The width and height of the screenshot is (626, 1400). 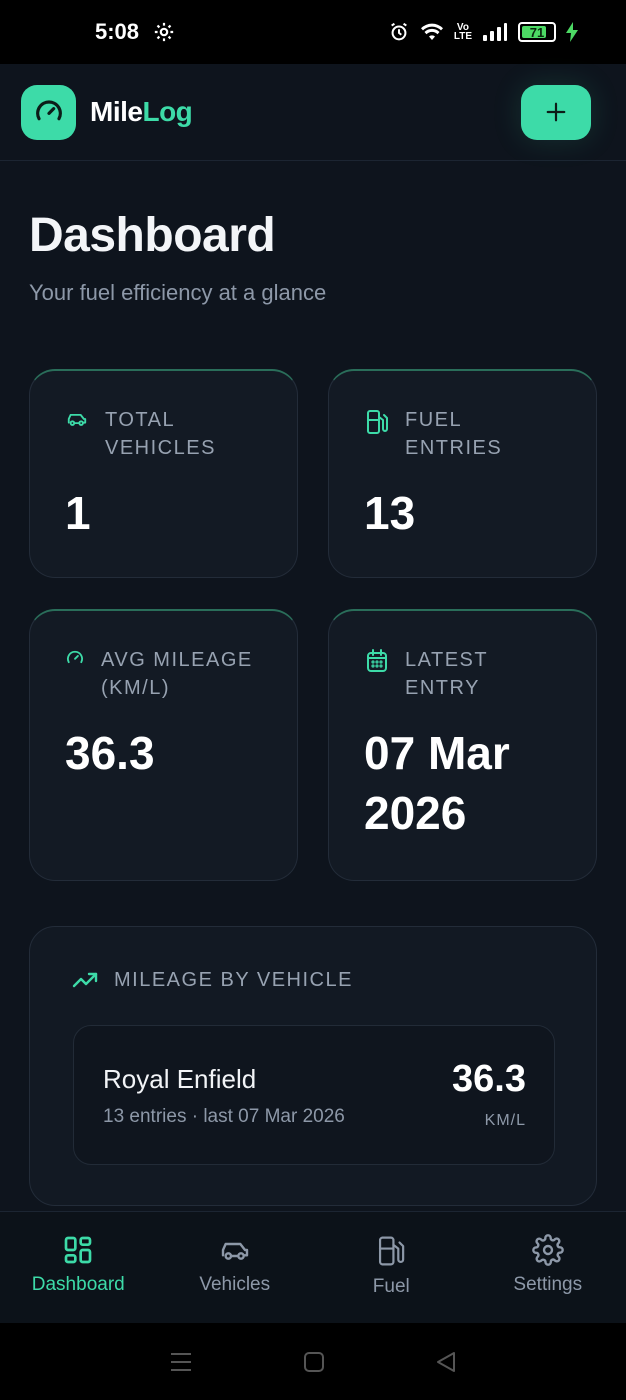 What do you see at coordinates (391, 1286) in the screenshot?
I see `nav-label: Fuel` at bounding box center [391, 1286].